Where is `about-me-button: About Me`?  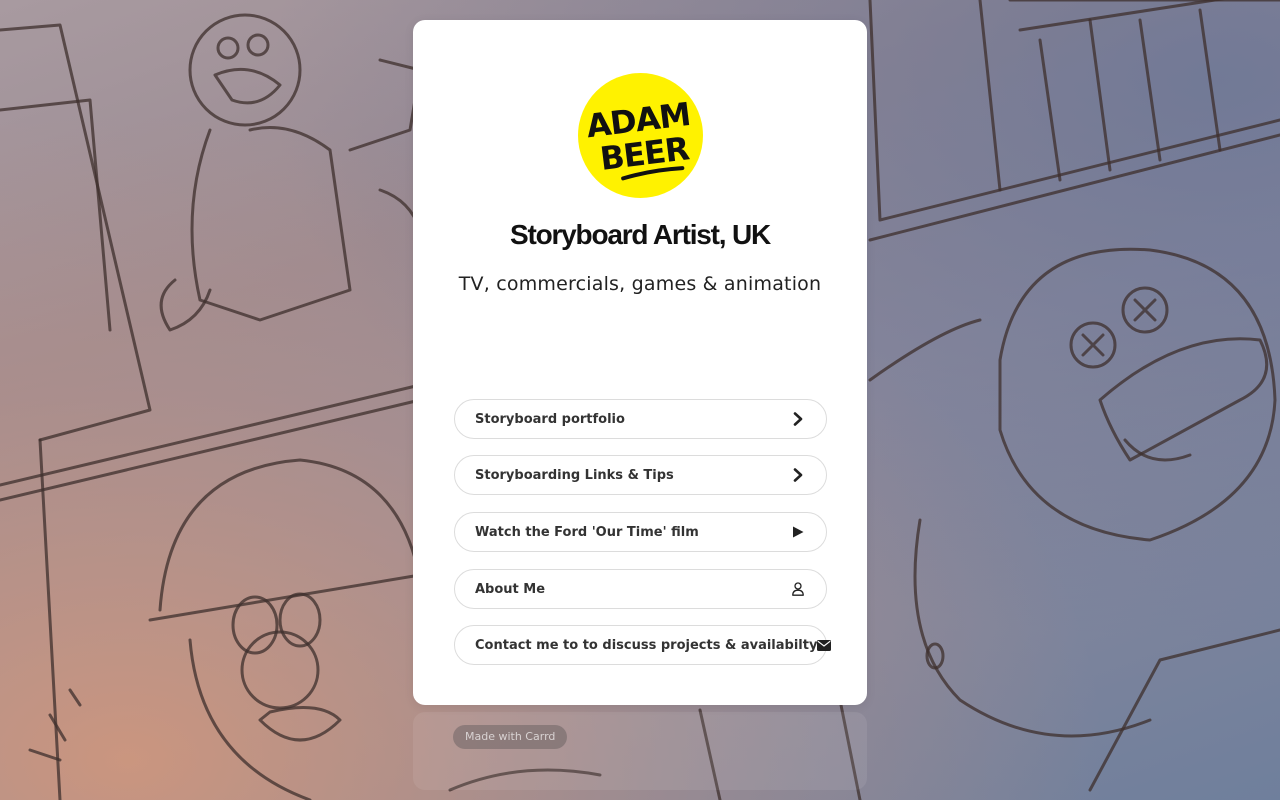 about-me-button: About Me is located at coordinates (640, 589).